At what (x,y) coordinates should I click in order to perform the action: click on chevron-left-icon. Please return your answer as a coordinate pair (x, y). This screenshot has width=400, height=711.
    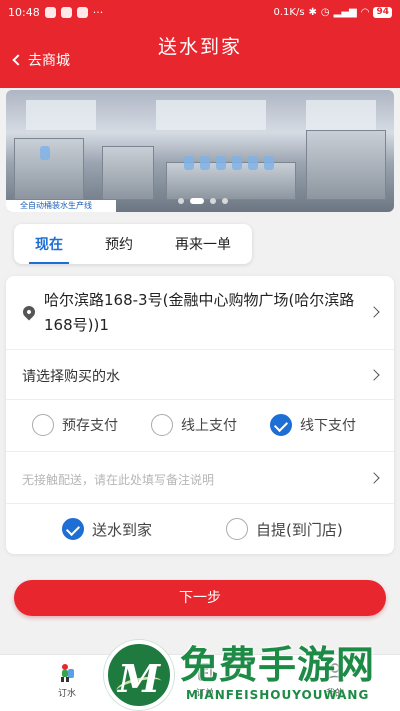
    Looking at the image, I should click on (18, 60).